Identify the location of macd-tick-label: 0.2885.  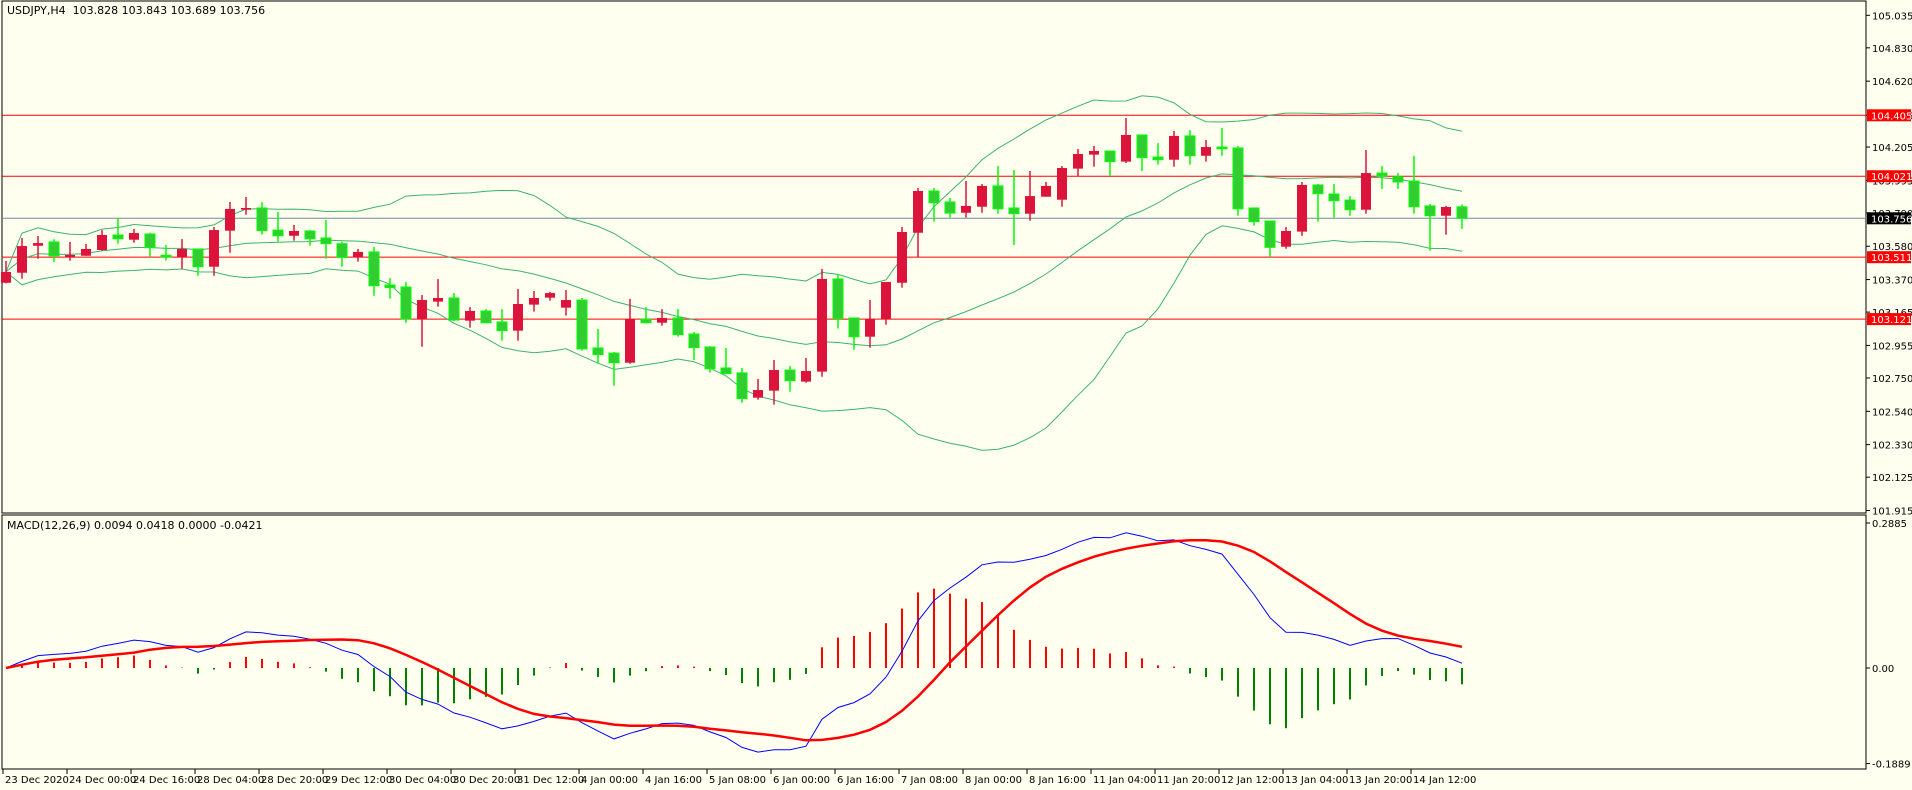
(1889, 524).